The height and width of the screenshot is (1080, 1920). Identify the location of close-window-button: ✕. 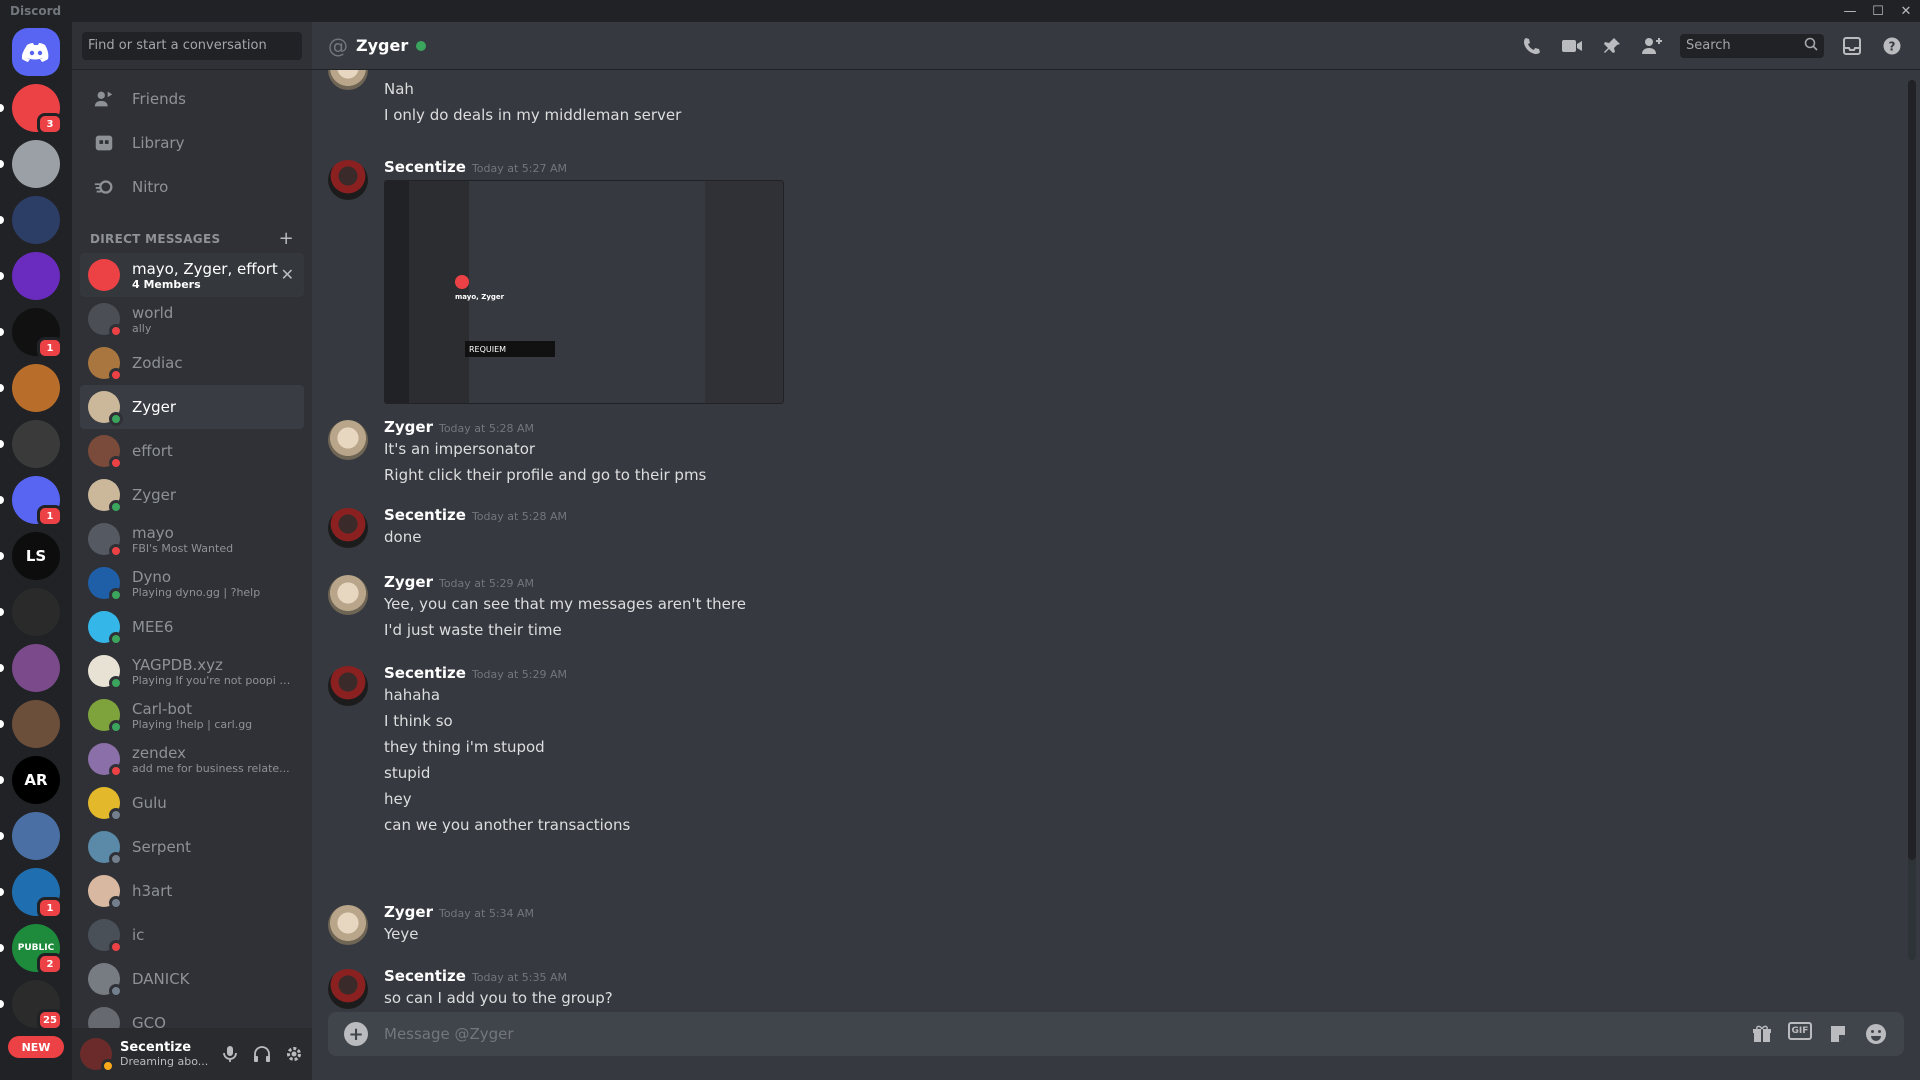
(1906, 11).